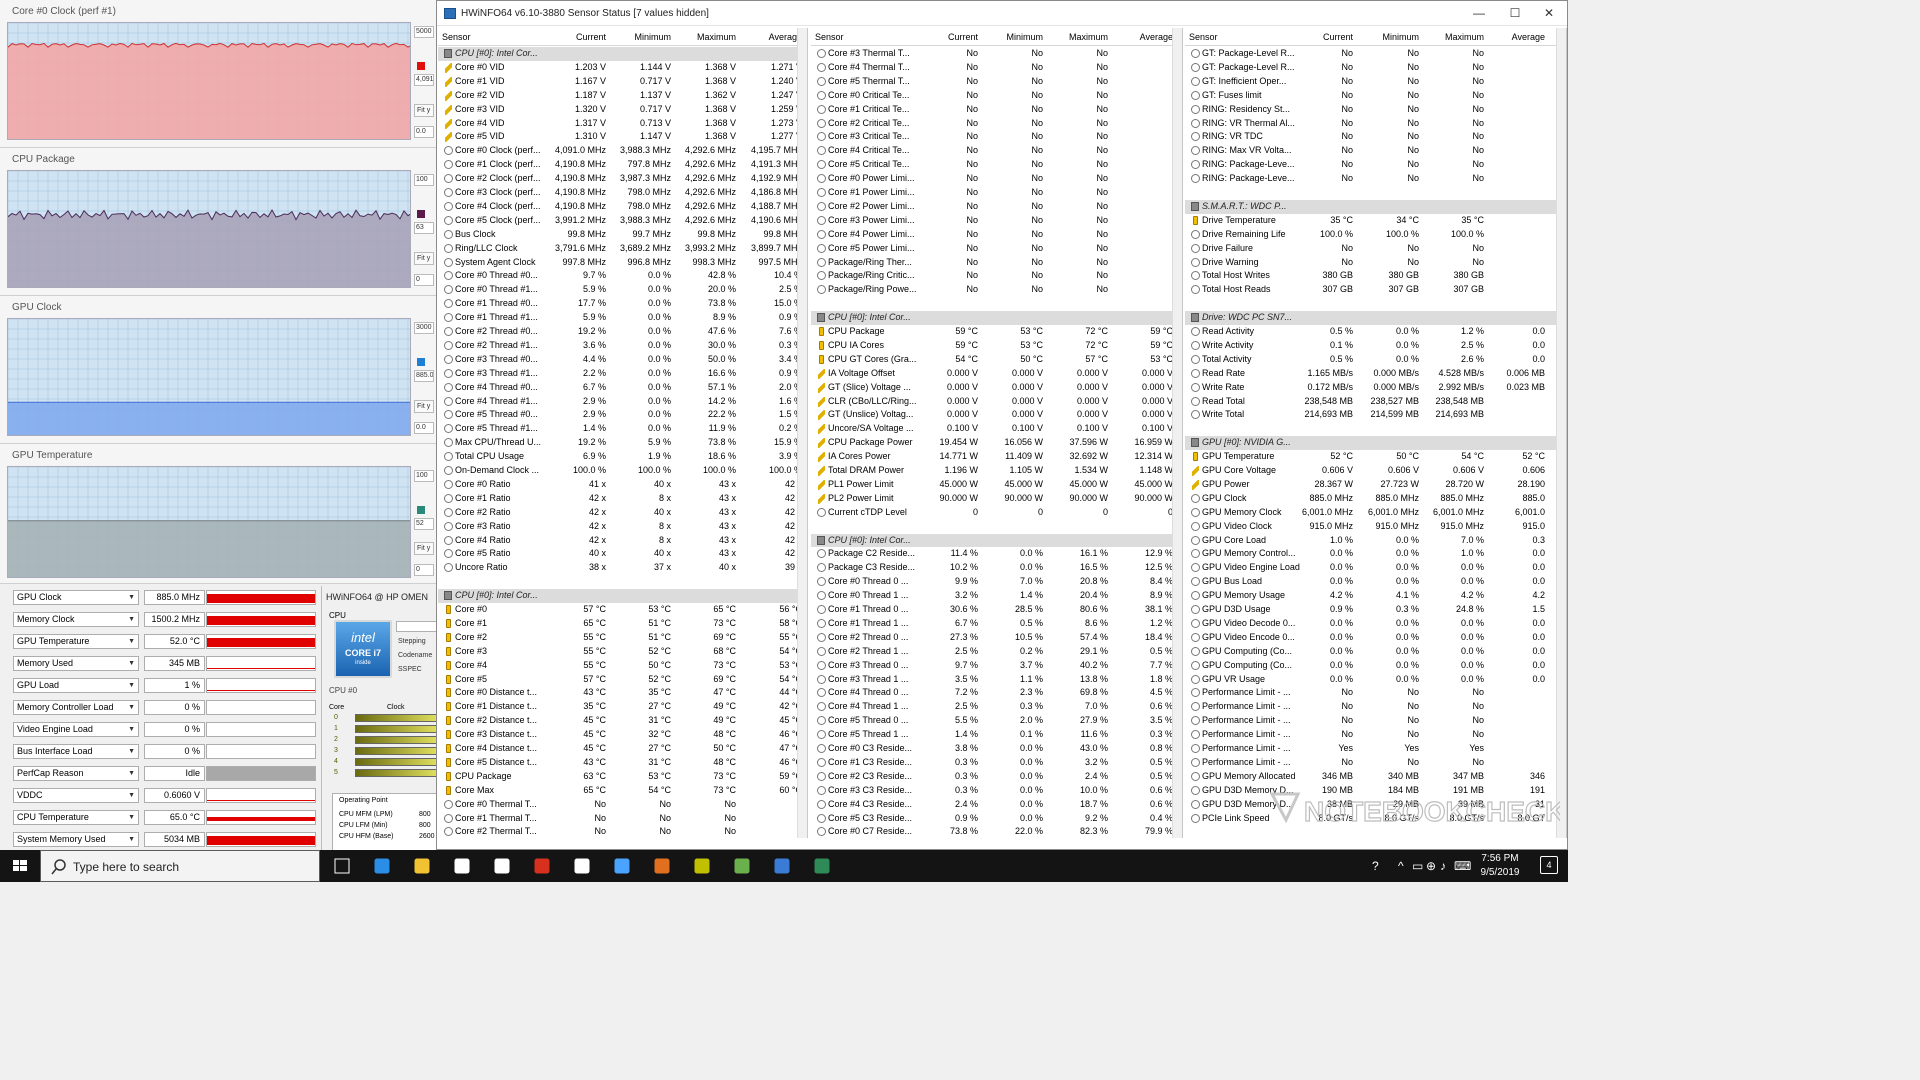  I want to click on column-header: Minimum, so click(641, 37).